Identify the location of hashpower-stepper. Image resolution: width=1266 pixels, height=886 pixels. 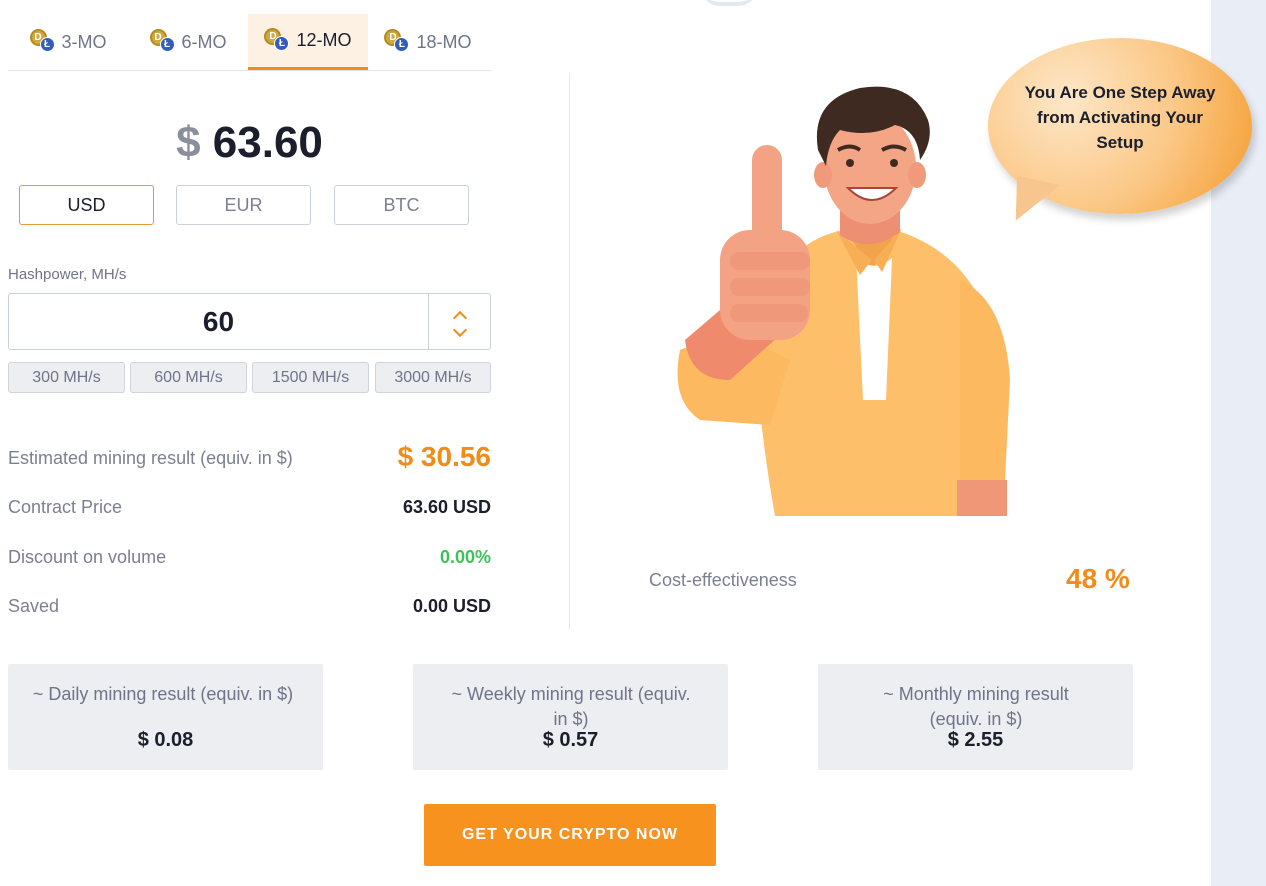
(459, 321).